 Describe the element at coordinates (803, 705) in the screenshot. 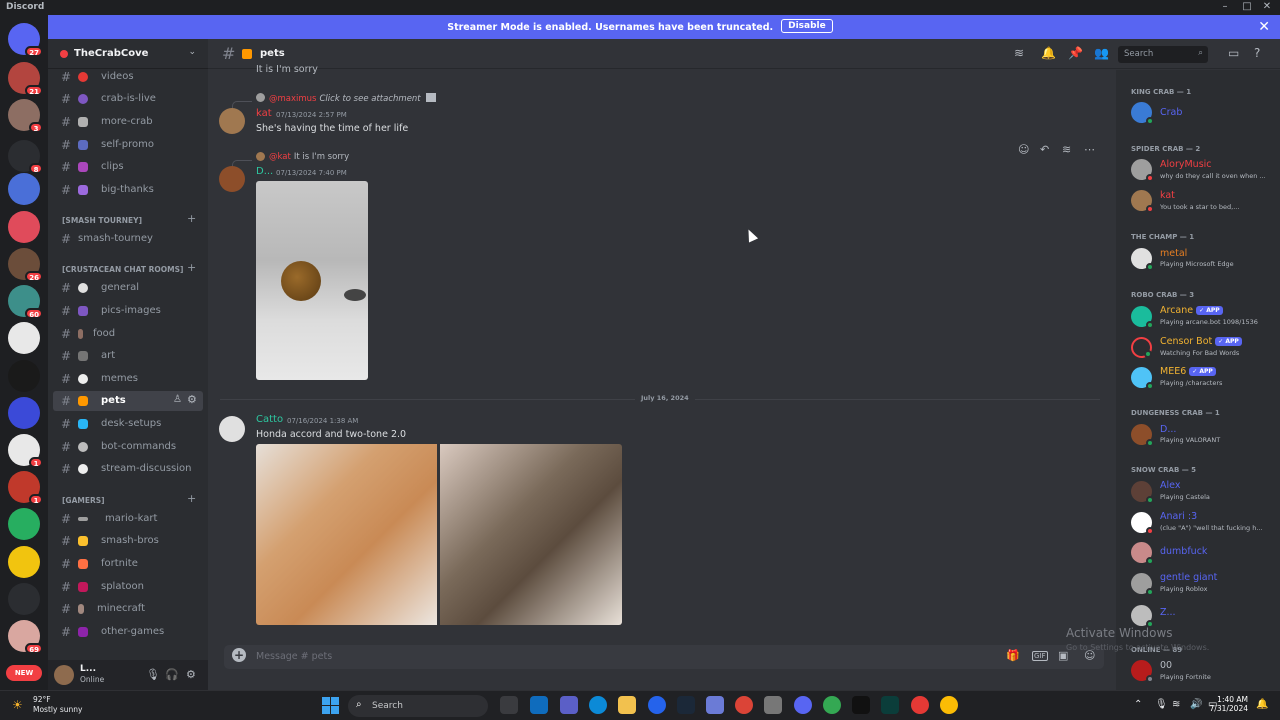

I see `discord-taskbar-icon` at that location.